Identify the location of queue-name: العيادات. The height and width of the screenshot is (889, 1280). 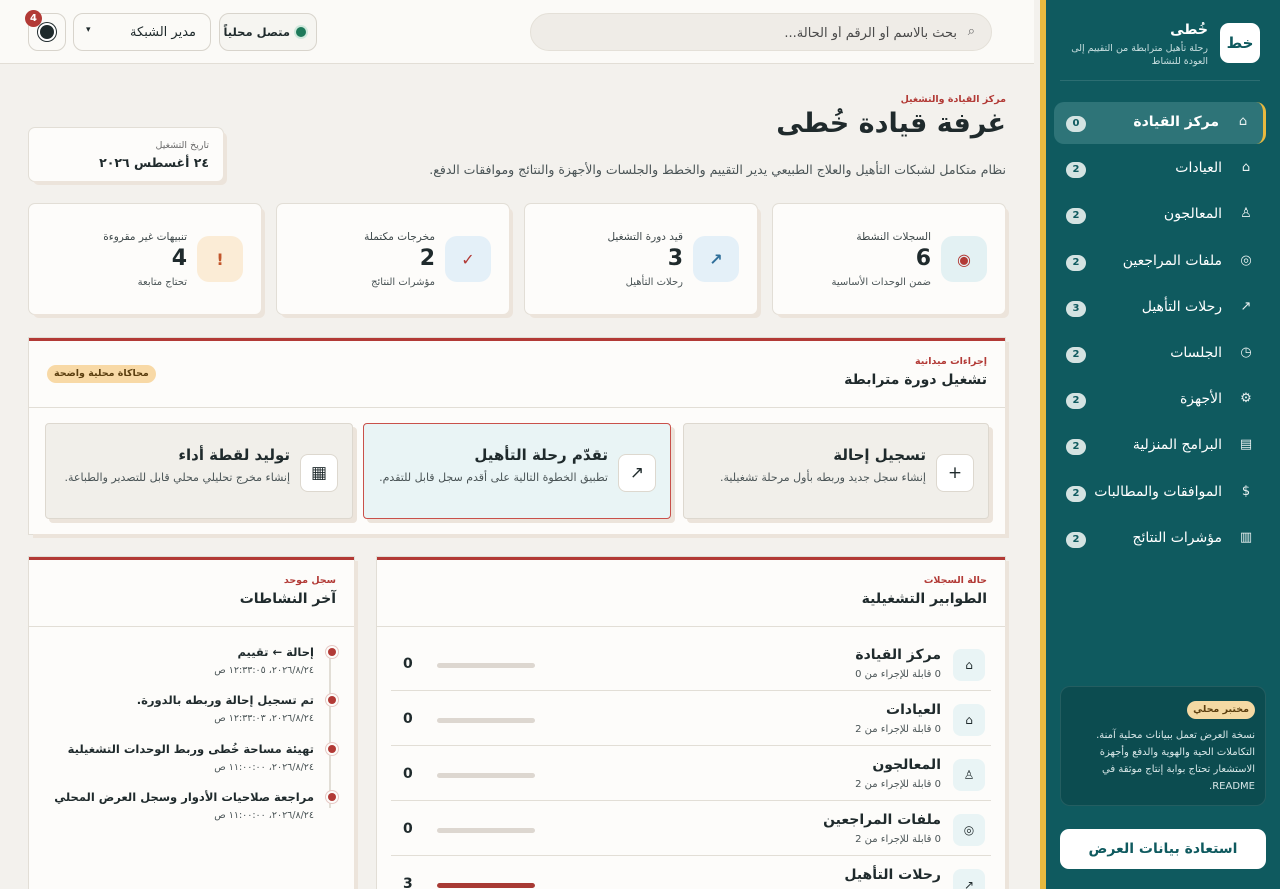
(913, 710).